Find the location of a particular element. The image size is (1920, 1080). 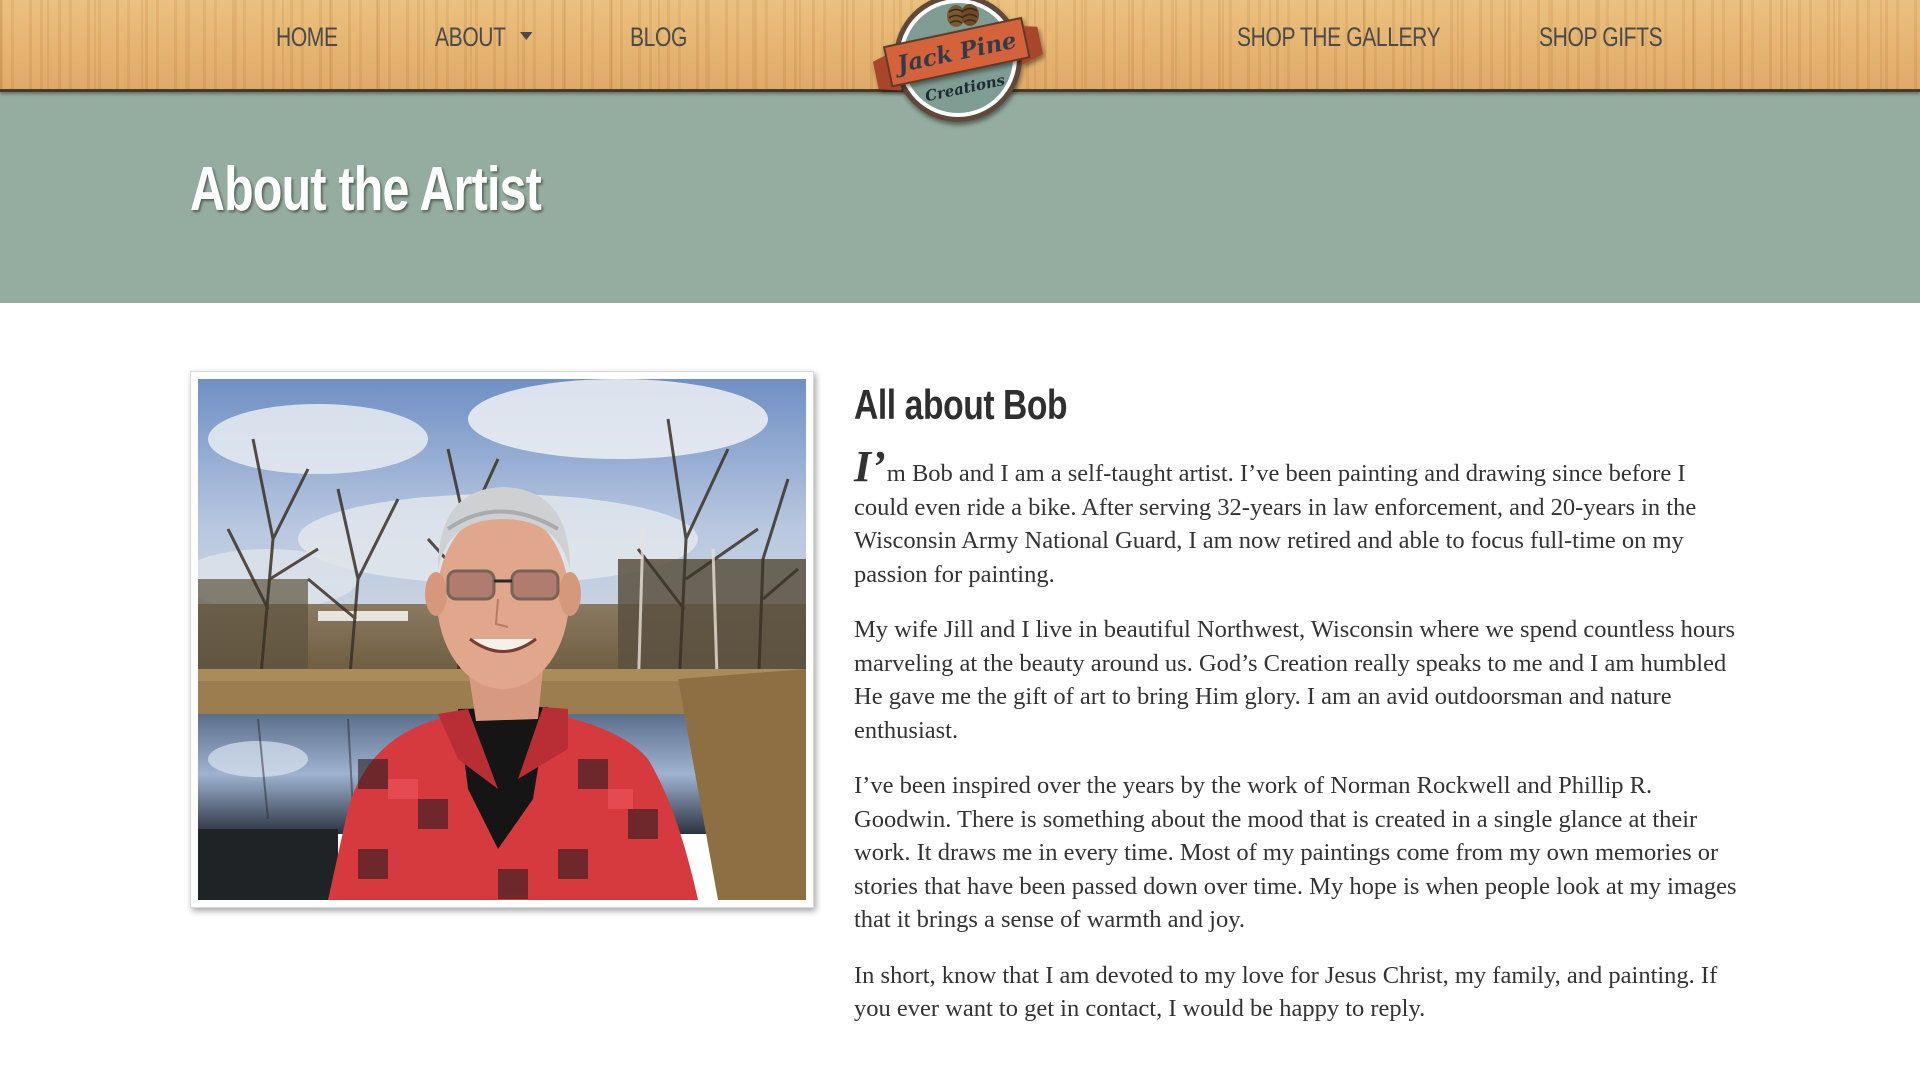

site-logo: Jack Pine Creations is located at coordinates (956, 65).